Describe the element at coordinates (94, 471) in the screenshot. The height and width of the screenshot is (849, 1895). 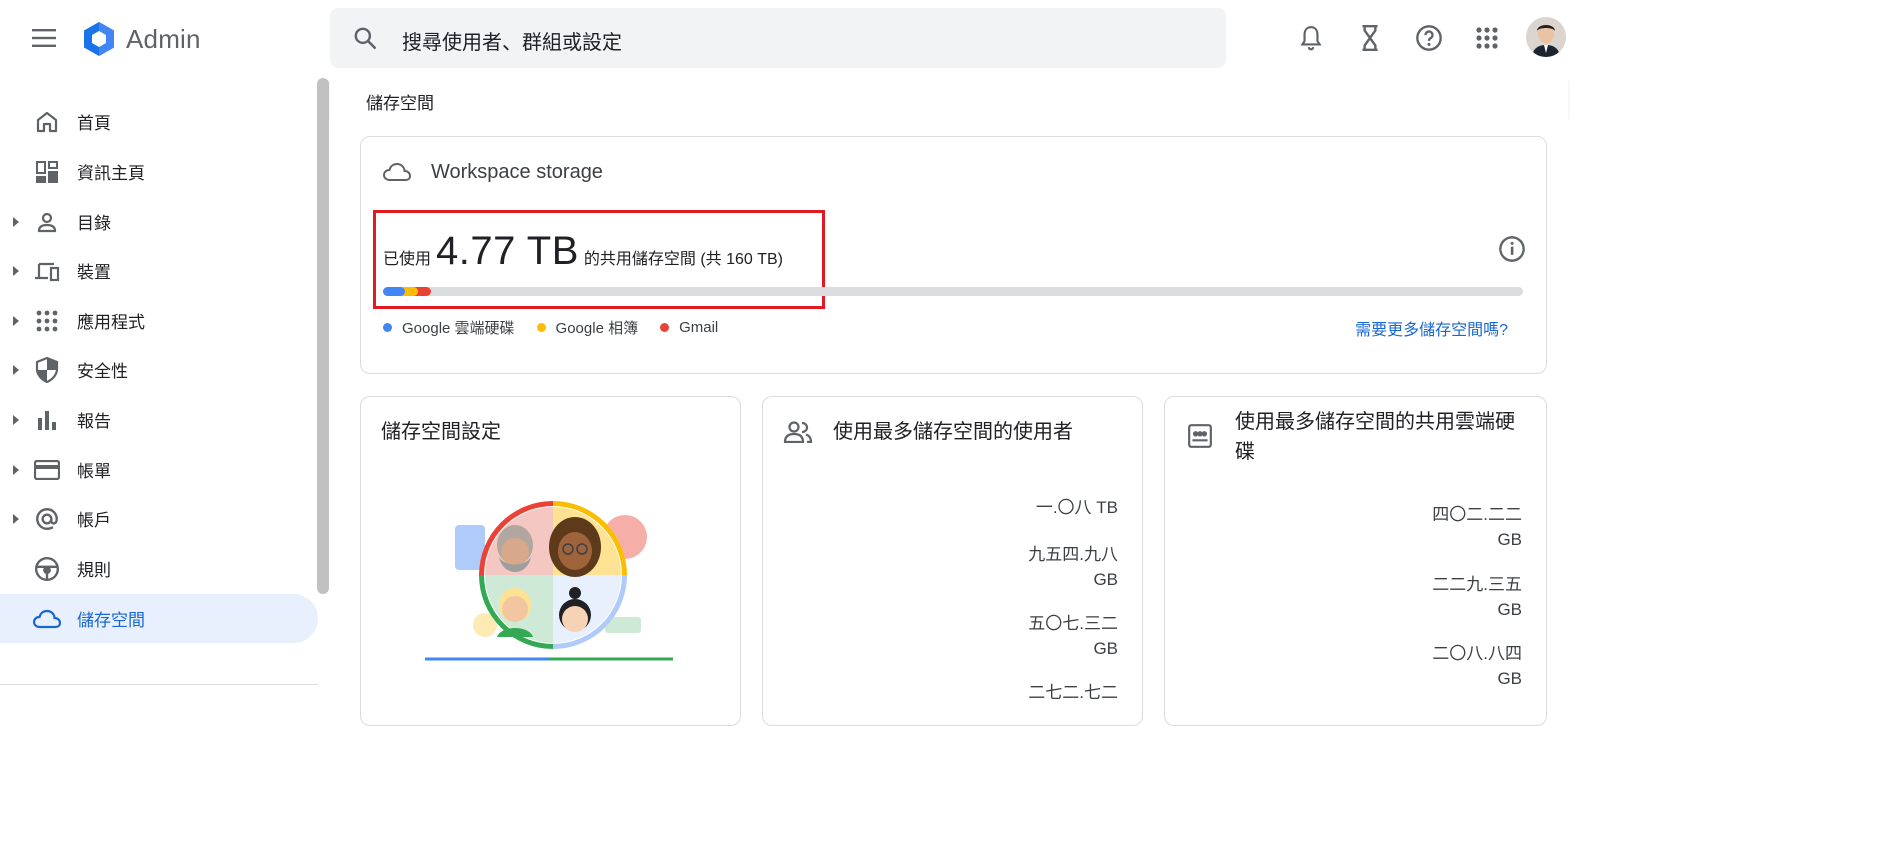
I see `sidebar-item-label: 帳單` at that location.